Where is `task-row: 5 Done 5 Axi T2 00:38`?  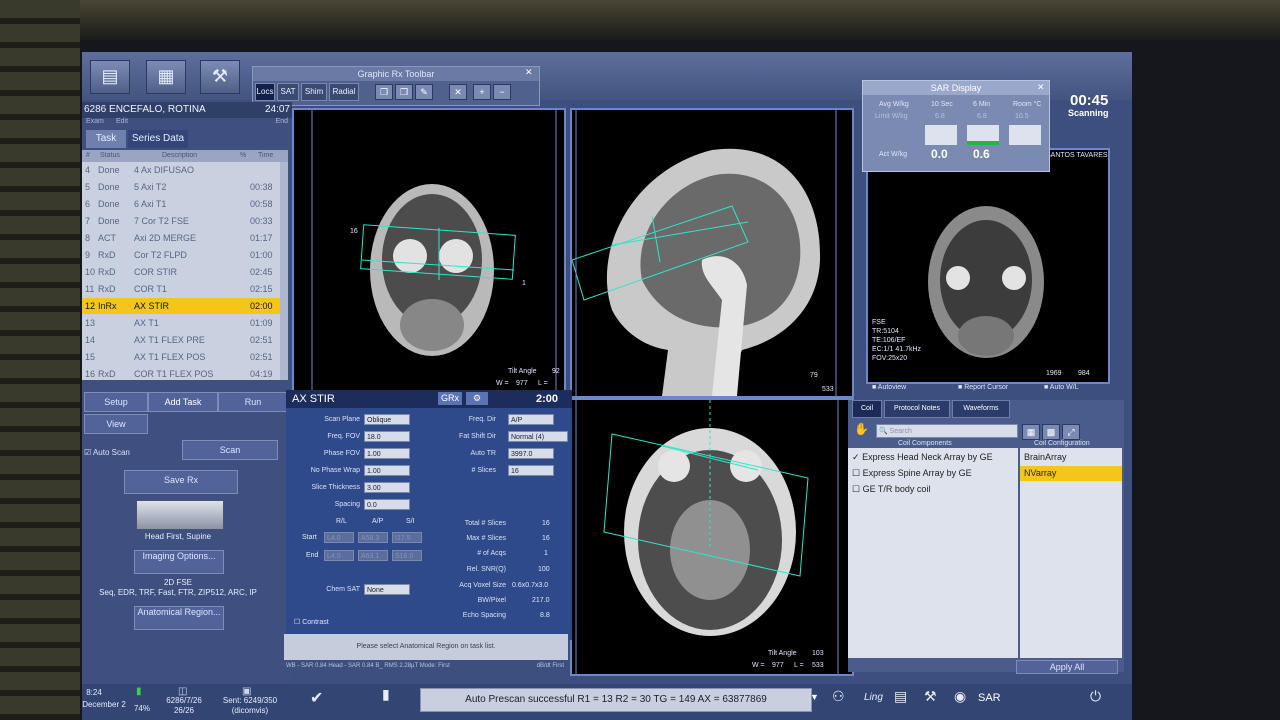
task-row: 5 Done 5 Axi T2 00:38 is located at coordinates (182, 187).